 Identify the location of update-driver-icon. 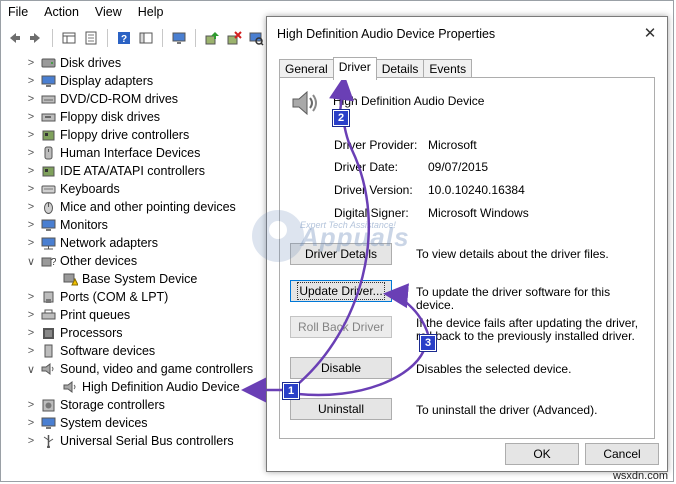
(212, 38).